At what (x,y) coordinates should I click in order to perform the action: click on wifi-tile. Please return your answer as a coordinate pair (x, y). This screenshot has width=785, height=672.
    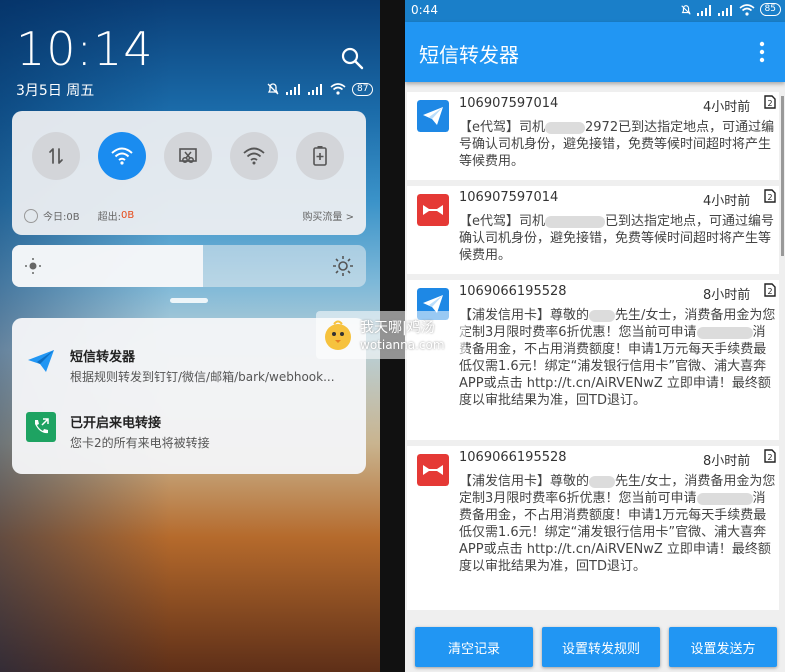
    Looking at the image, I should click on (122, 156).